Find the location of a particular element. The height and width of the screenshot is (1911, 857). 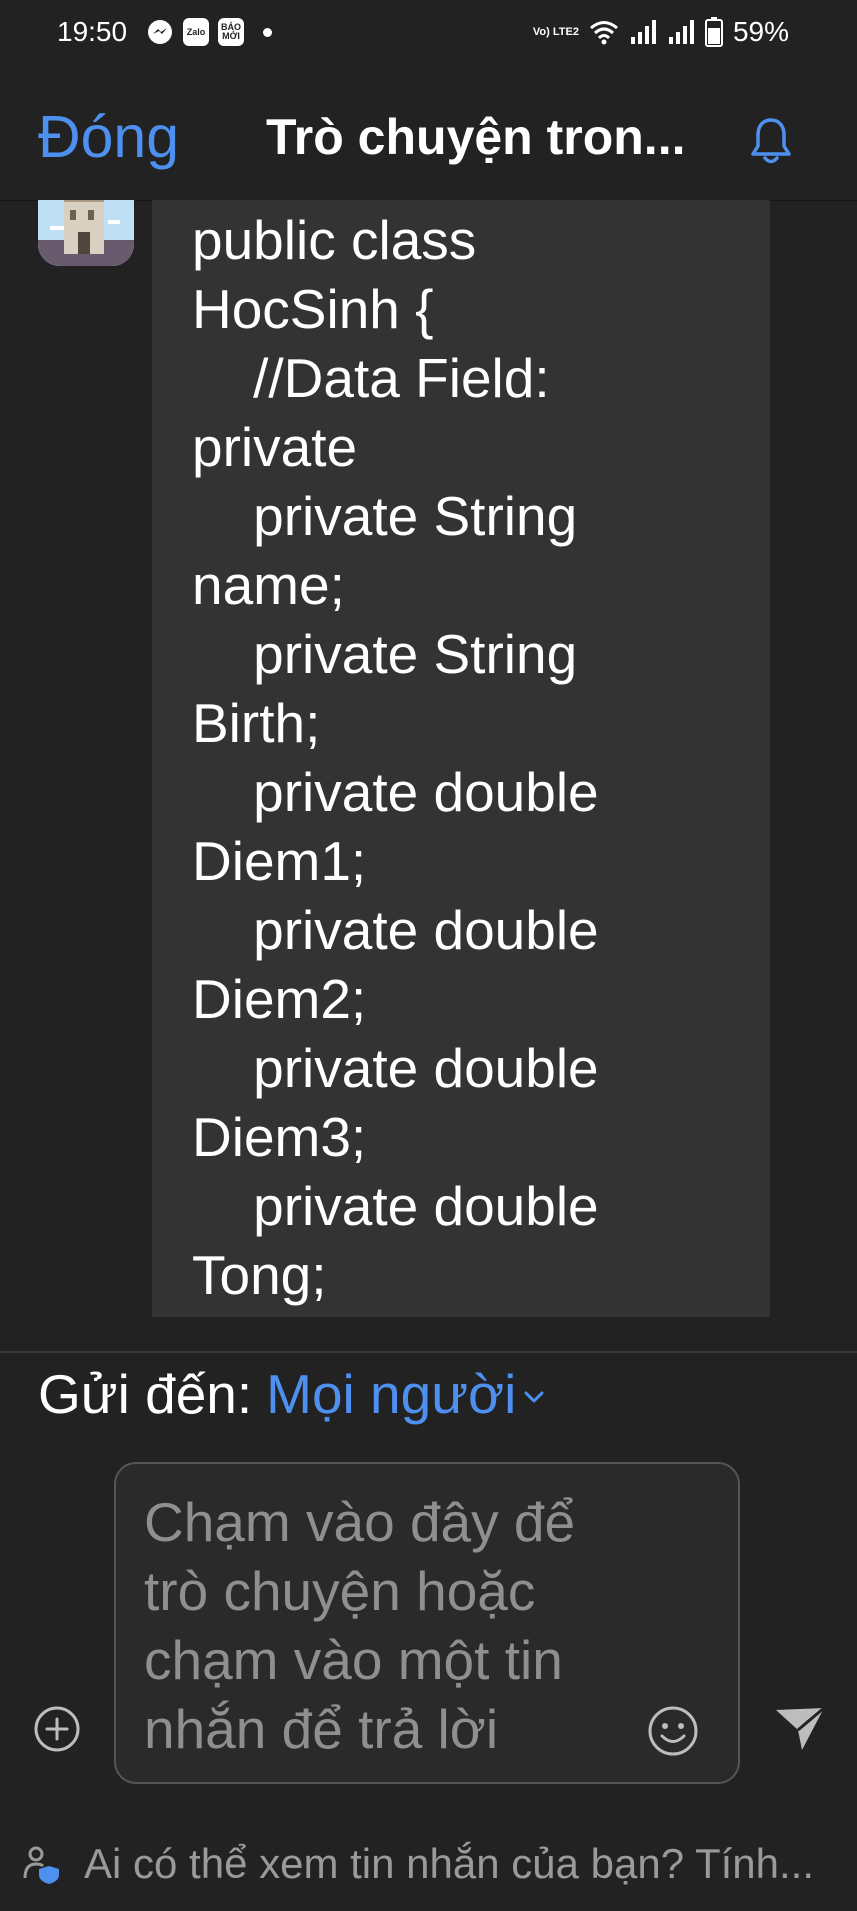

volte-label: Vo) LTE2 is located at coordinates (555, 31).